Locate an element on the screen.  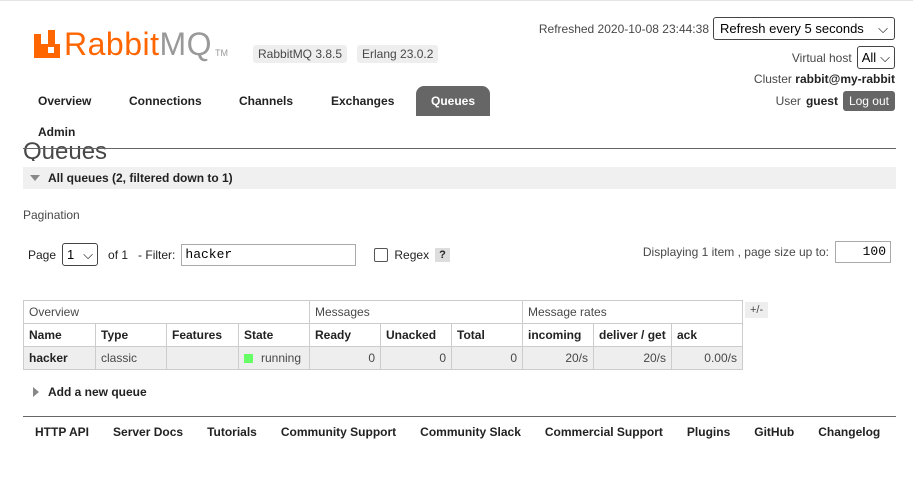
pagination-heading: Pagination is located at coordinates (51, 215).